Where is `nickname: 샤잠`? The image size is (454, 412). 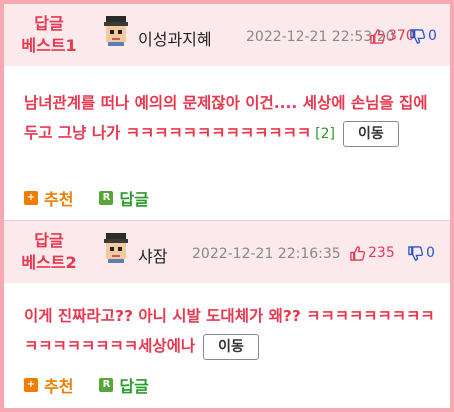 nickname: 샤잠 is located at coordinates (152, 255).